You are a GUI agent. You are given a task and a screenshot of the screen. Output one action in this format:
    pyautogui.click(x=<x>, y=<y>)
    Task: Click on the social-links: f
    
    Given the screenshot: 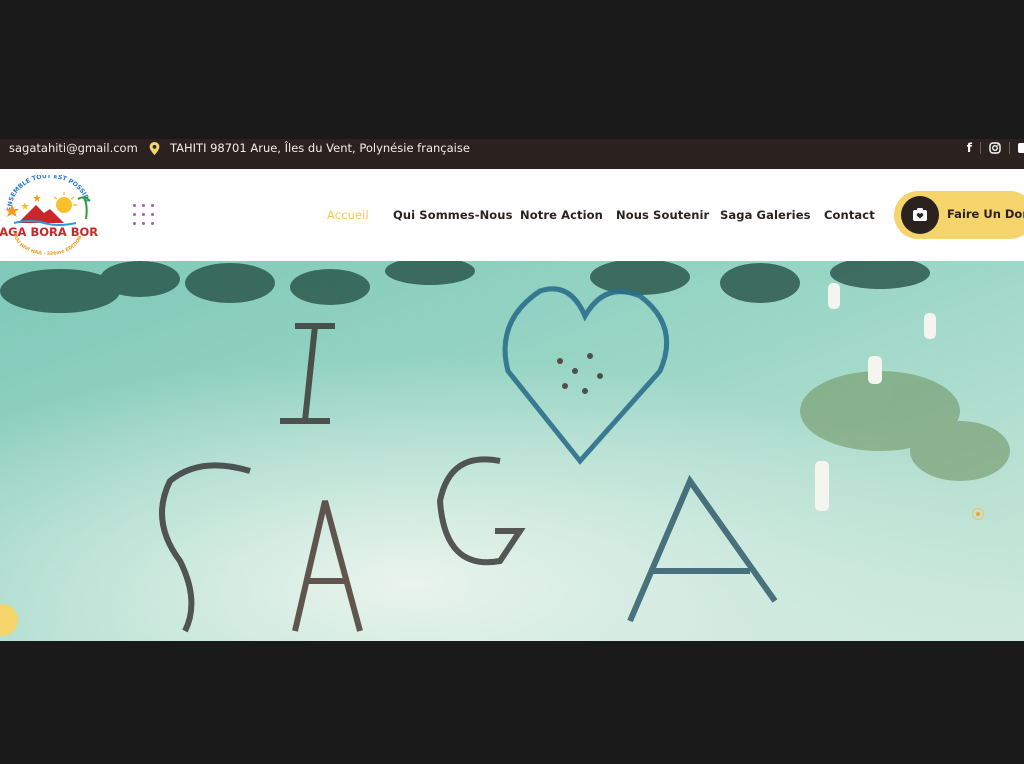 What is the action you would take?
    pyautogui.click(x=995, y=147)
    